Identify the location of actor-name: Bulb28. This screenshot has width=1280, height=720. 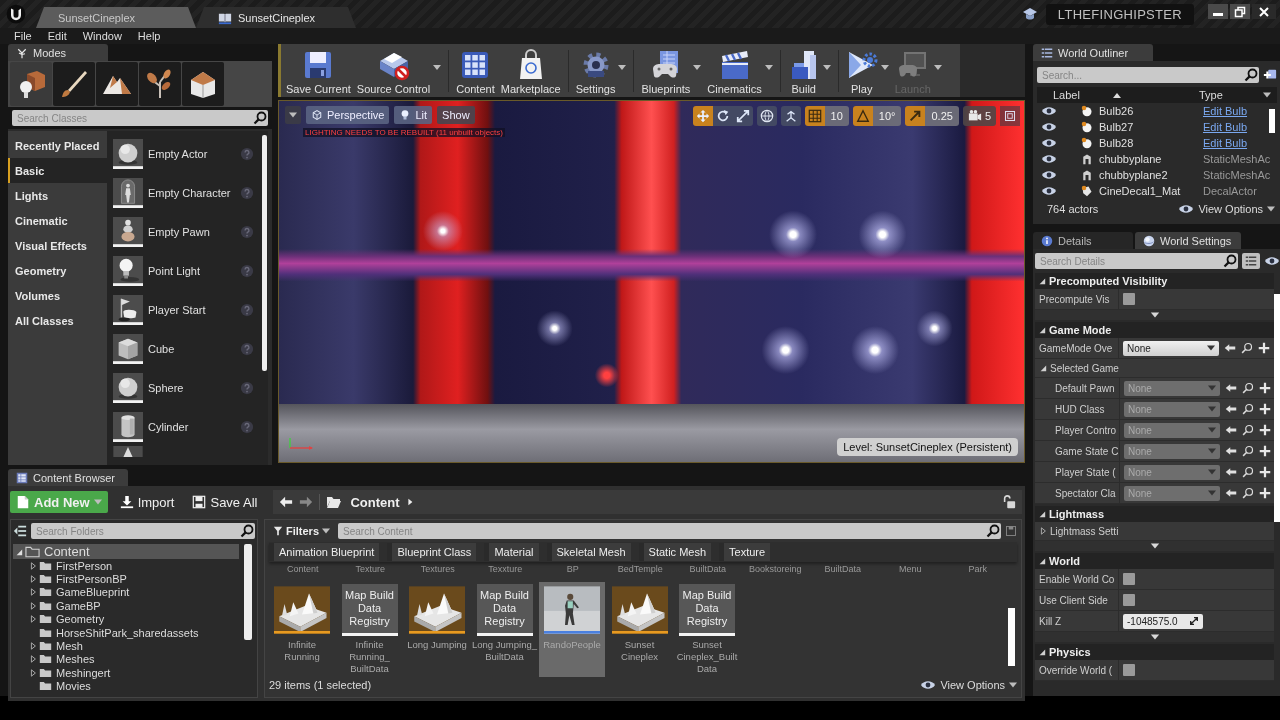
(1151, 143).